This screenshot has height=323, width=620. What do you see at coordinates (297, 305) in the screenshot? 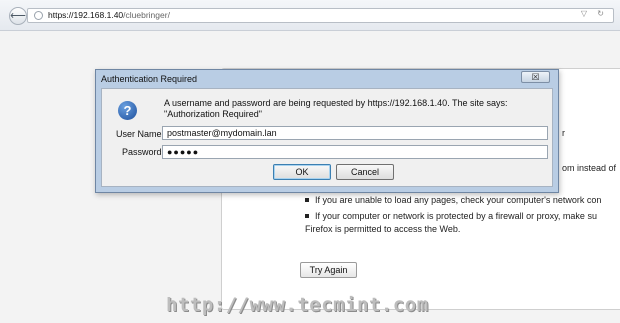
I see `watermark-text: http://www.tecmint.com` at bounding box center [297, 305].